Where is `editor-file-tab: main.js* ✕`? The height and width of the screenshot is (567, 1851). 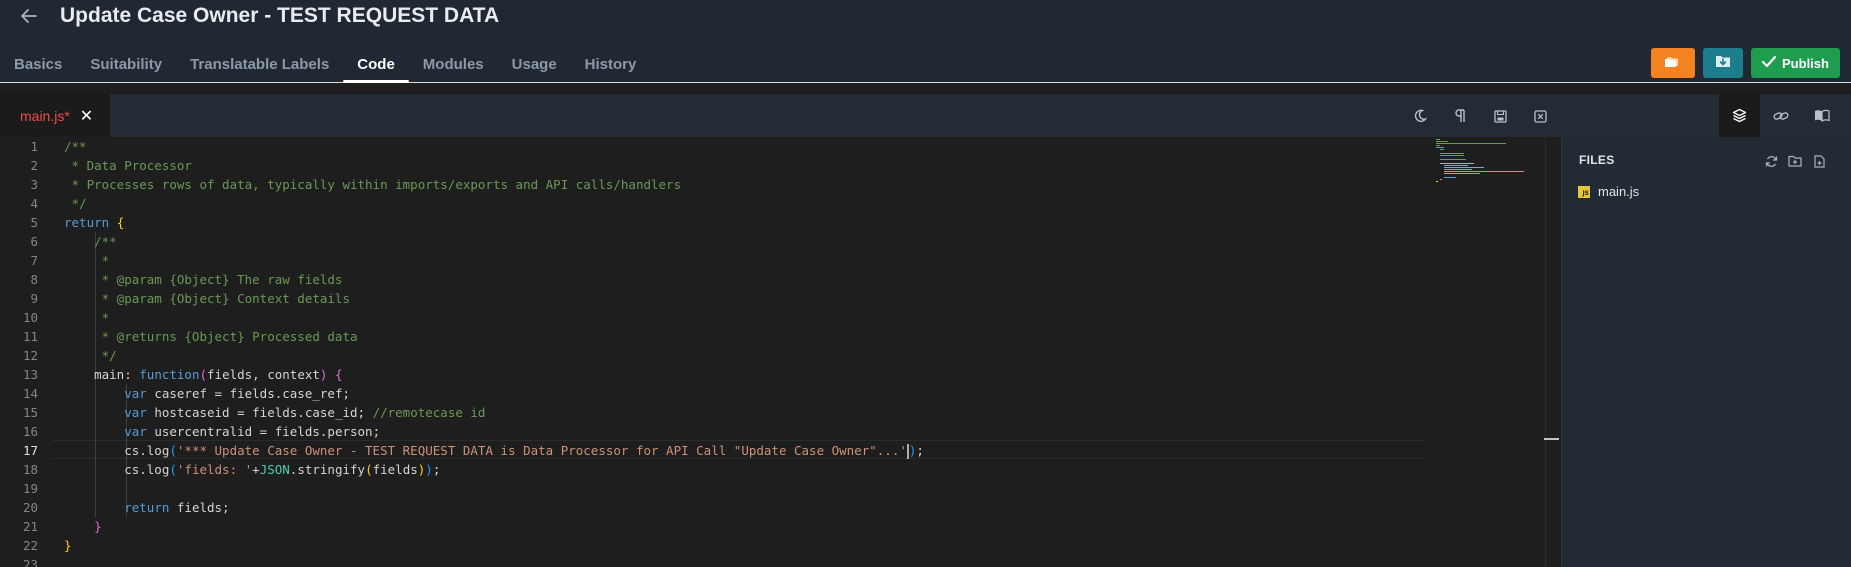
editor-file-tab: main.js* ✕ is located at coordinates (55, 115).